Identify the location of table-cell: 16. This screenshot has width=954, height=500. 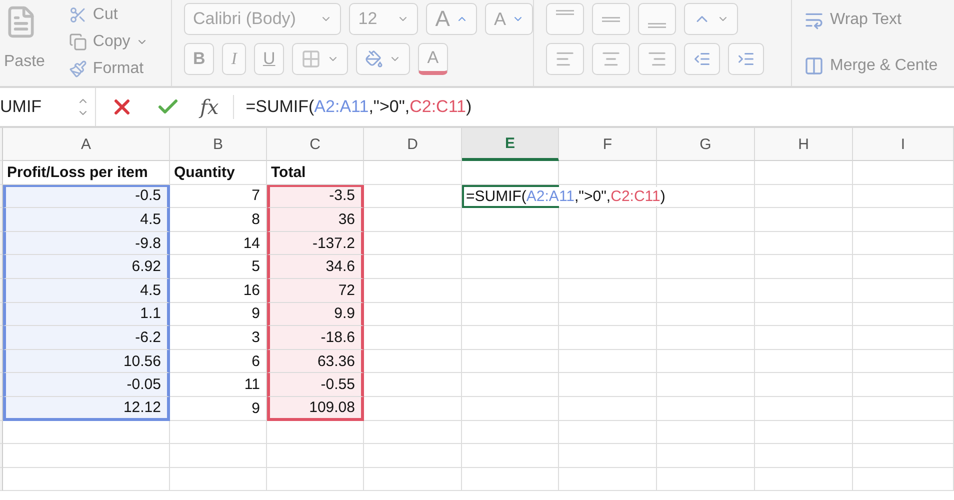
(218, 290).